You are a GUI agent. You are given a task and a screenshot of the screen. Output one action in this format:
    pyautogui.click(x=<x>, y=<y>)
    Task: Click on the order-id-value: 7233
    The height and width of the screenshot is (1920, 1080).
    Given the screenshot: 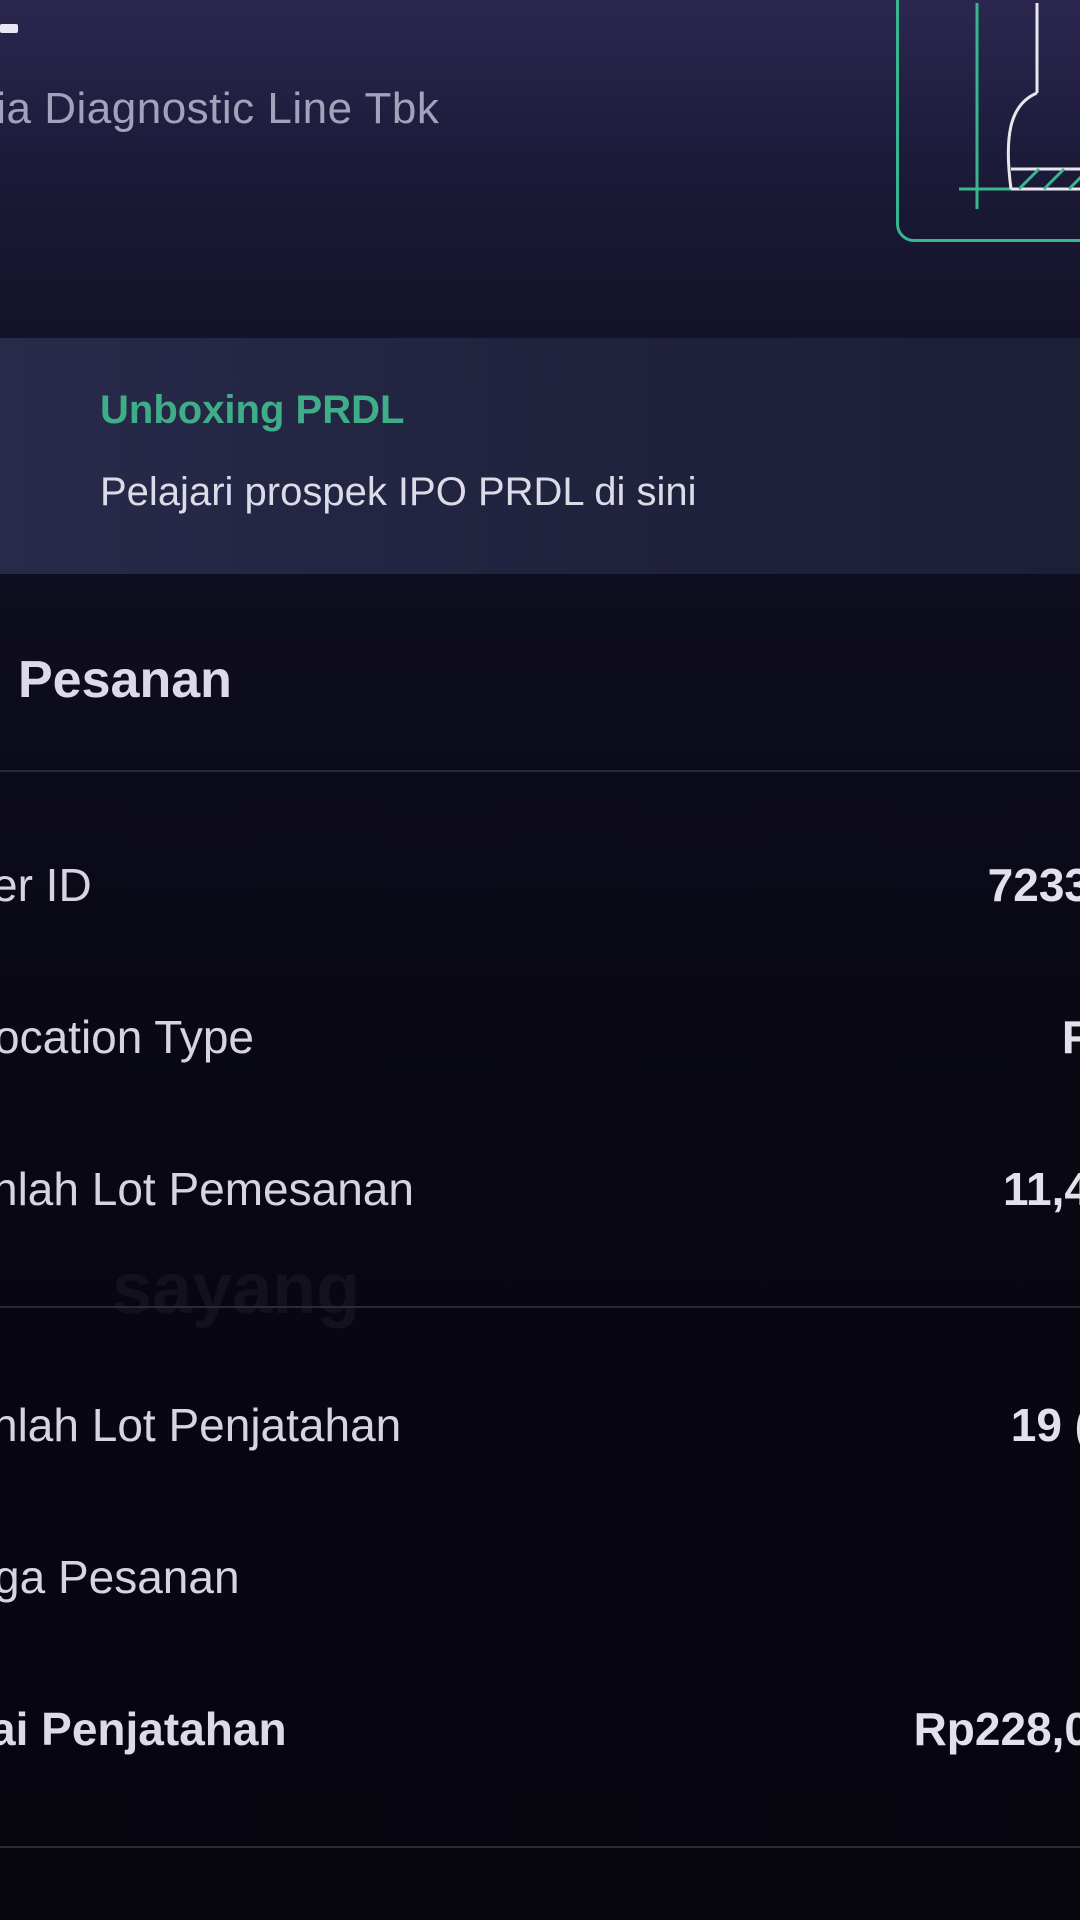 What is the action you would take?
    pyautogui.click(x=1033, y=885)
    